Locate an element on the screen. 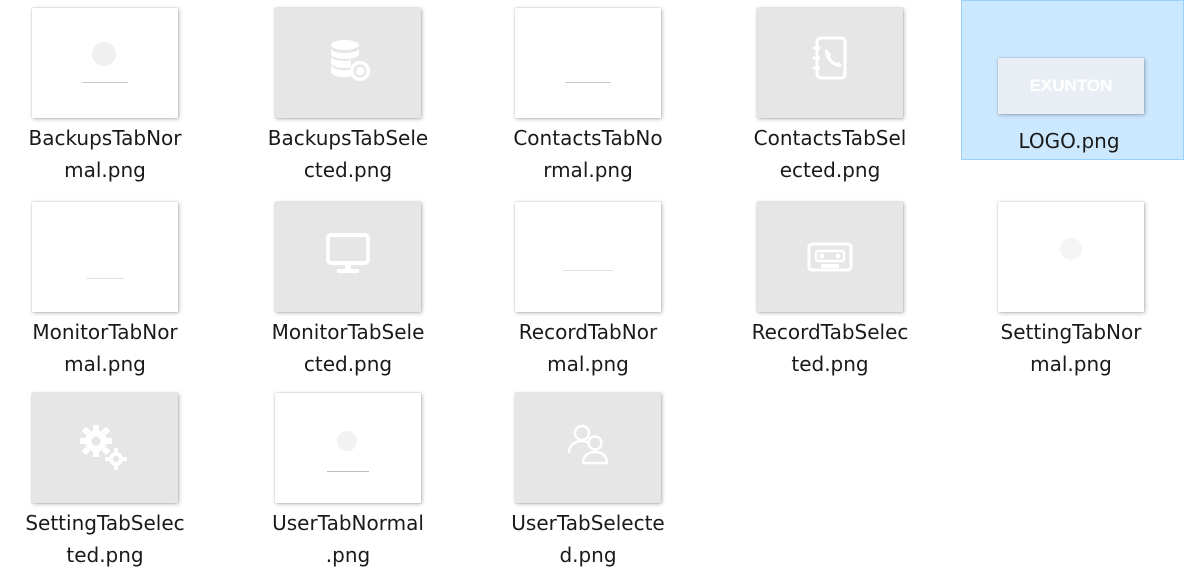 This screenshot has width=1184, height=571. file-item-user-tab-selected: UserTabSelecte d.png is located at coordinates (600, 478).